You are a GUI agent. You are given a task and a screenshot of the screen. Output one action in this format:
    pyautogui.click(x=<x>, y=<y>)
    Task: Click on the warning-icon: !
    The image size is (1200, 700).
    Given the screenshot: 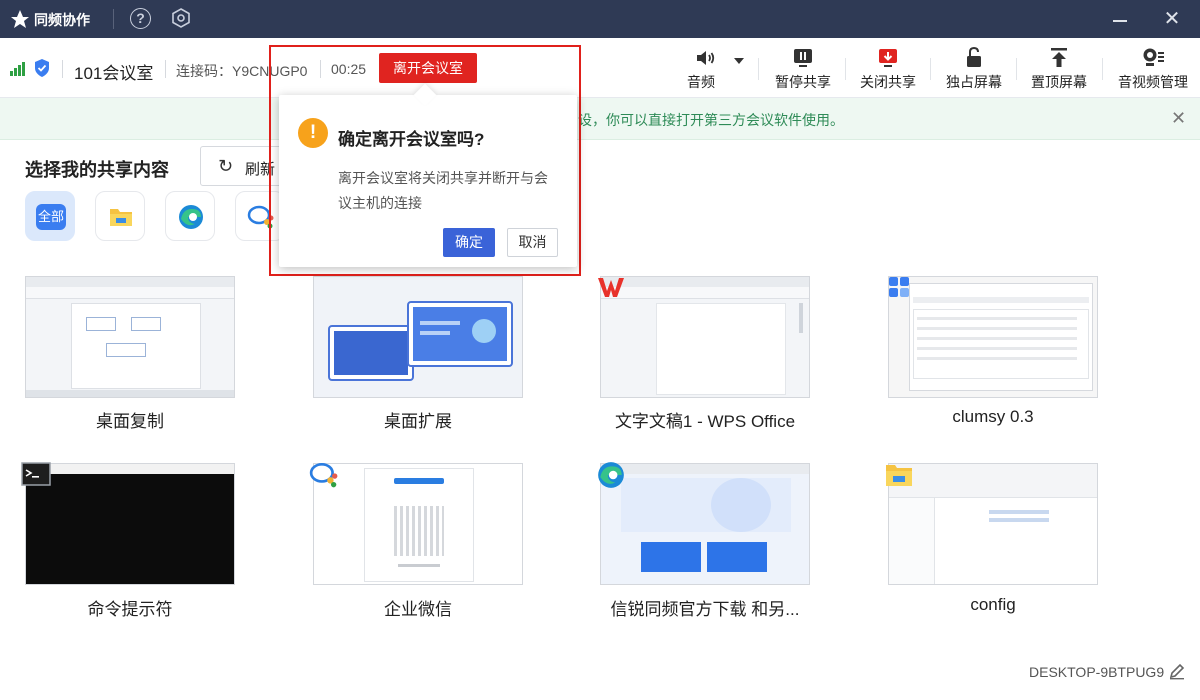 What is the action you would take?
    pyautogui.click(x=313, y=133)
    